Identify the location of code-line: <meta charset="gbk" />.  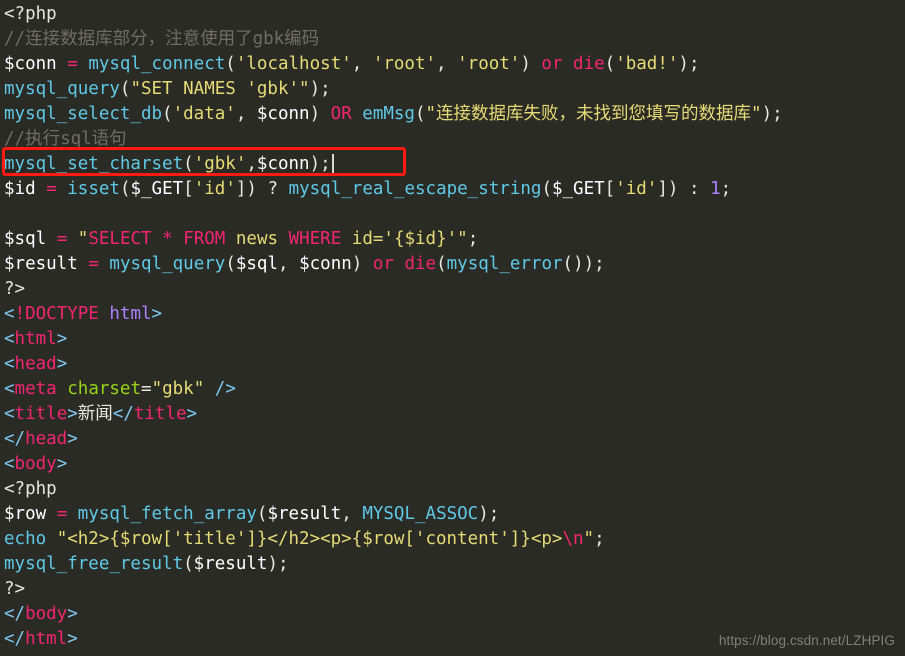
(454, 389).